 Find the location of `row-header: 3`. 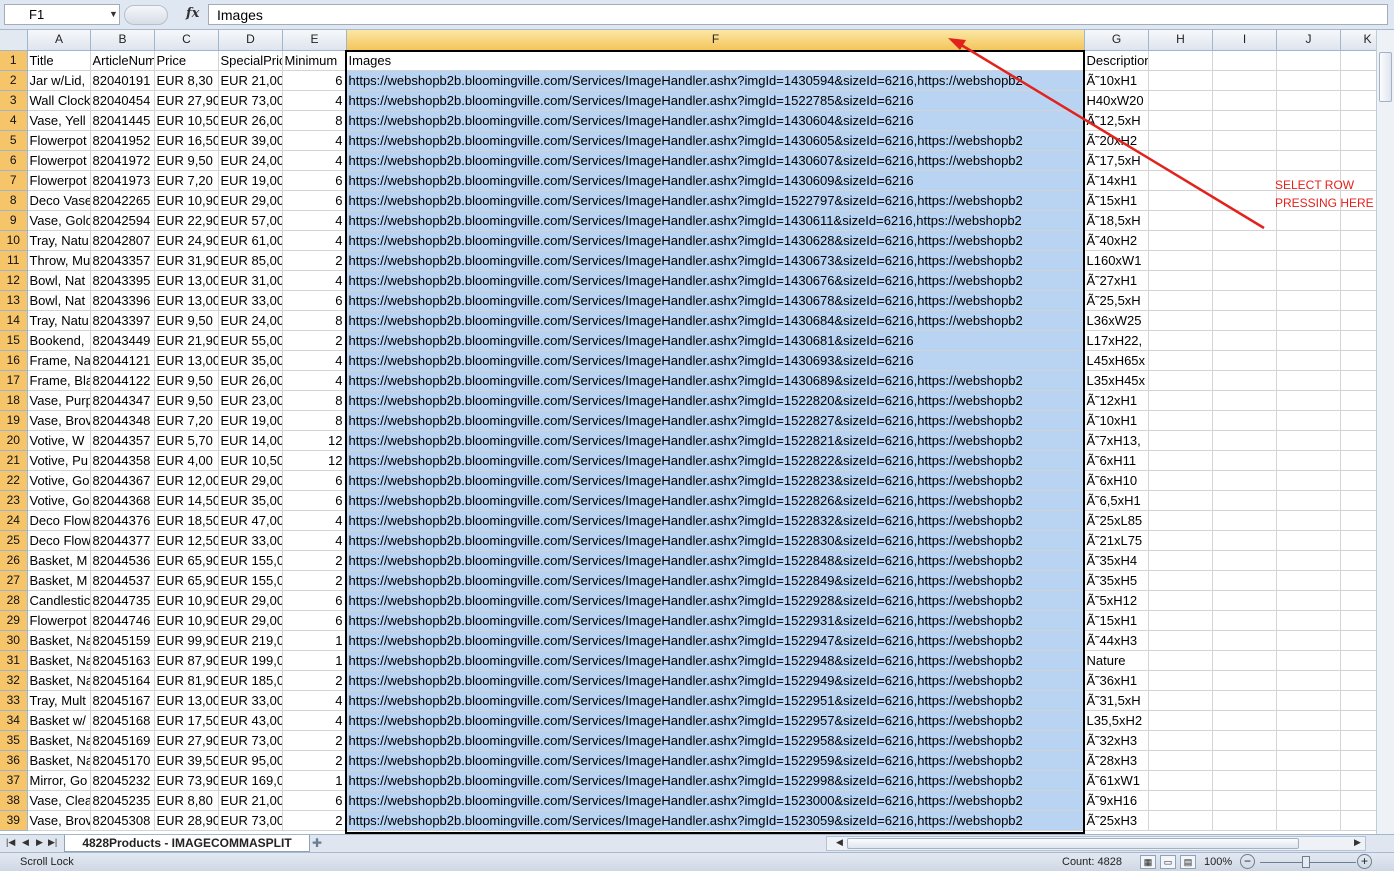

row-header: 3 is located at coordinates (14, 100).